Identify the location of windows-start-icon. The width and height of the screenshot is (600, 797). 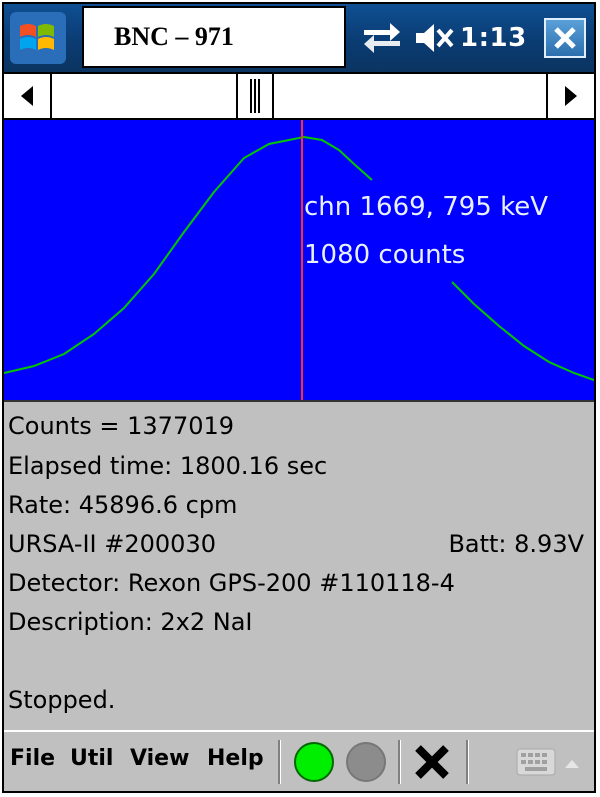
(38, 38).